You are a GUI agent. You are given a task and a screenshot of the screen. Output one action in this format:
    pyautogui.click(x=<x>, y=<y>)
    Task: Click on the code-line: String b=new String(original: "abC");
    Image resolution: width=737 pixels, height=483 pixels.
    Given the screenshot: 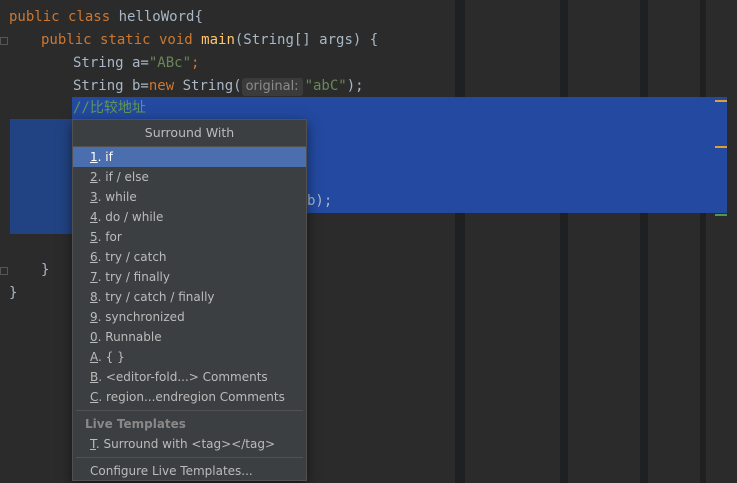 What is the action you would take?
    pyautogui.click(x=218, y=87)
    